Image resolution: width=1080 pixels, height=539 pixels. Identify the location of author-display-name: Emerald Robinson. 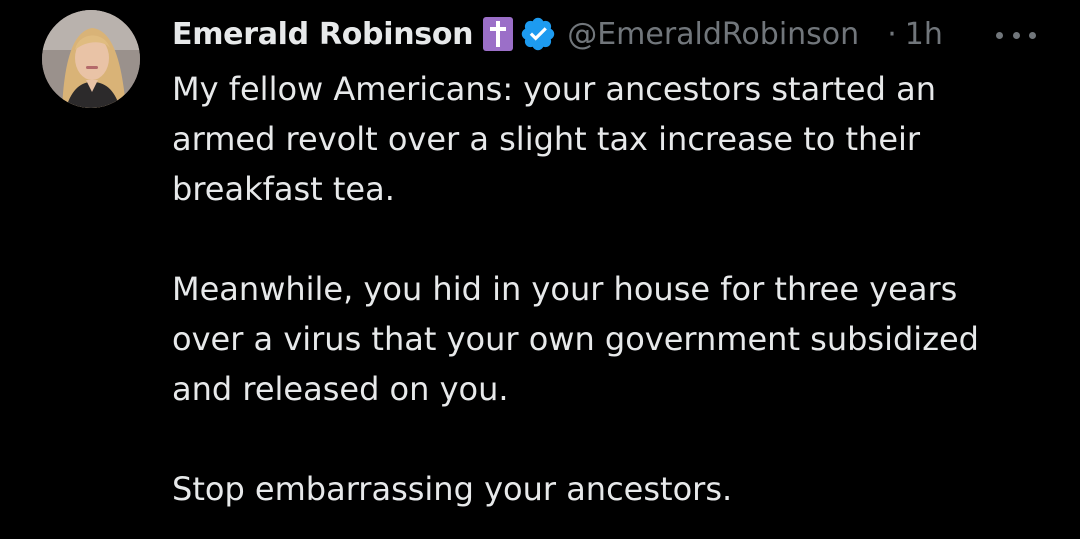
(323, 34).